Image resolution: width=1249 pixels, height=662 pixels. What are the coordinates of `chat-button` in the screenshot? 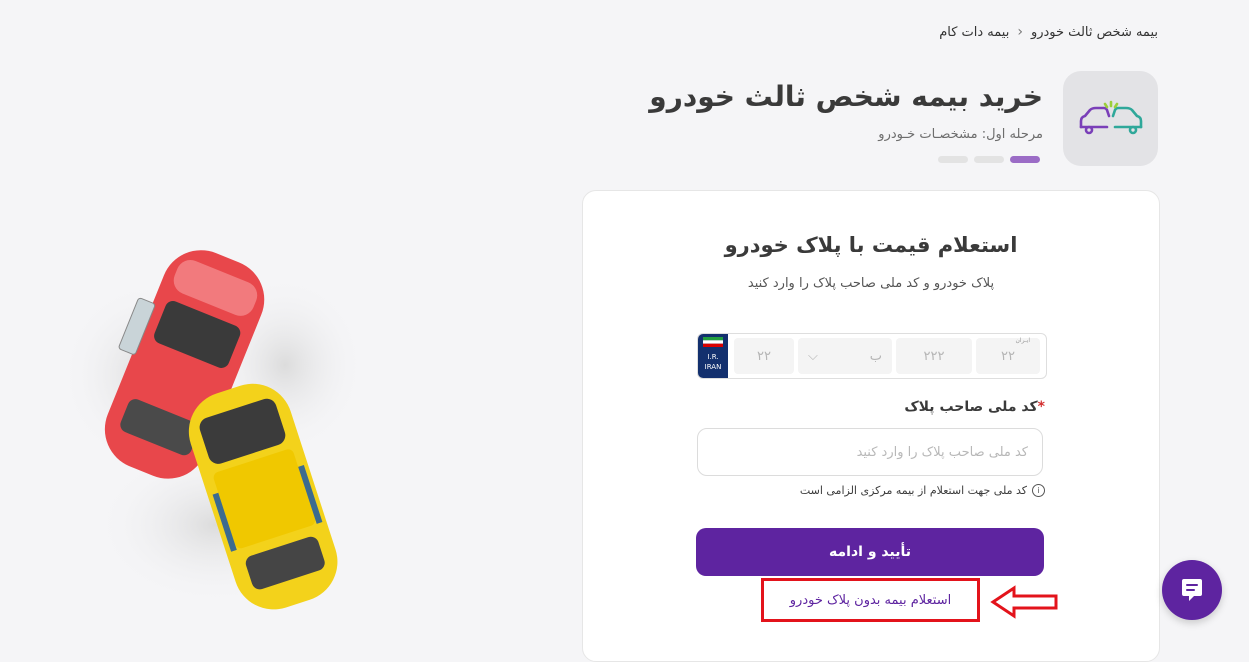 It's located at (1192, 590).